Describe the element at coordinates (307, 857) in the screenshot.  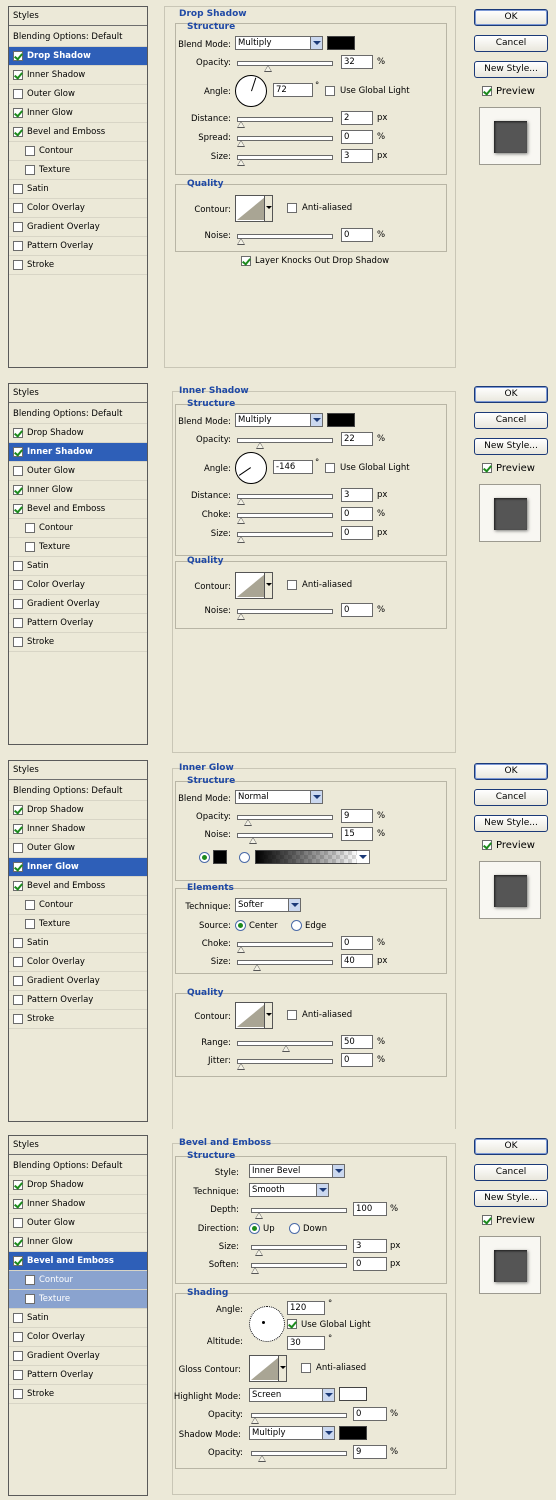
I see `glow-gradient-picker` at that location.